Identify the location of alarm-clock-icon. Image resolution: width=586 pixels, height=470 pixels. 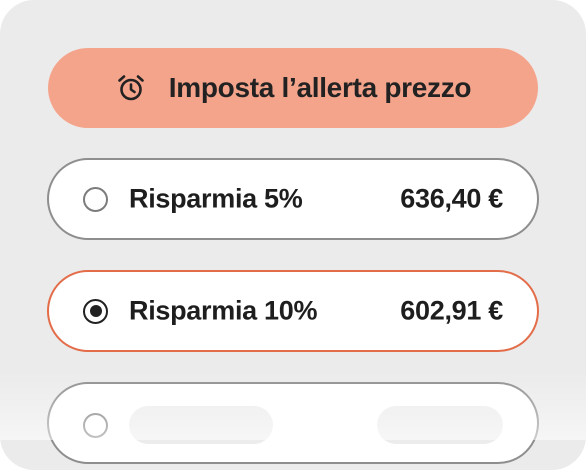
(131, 88).